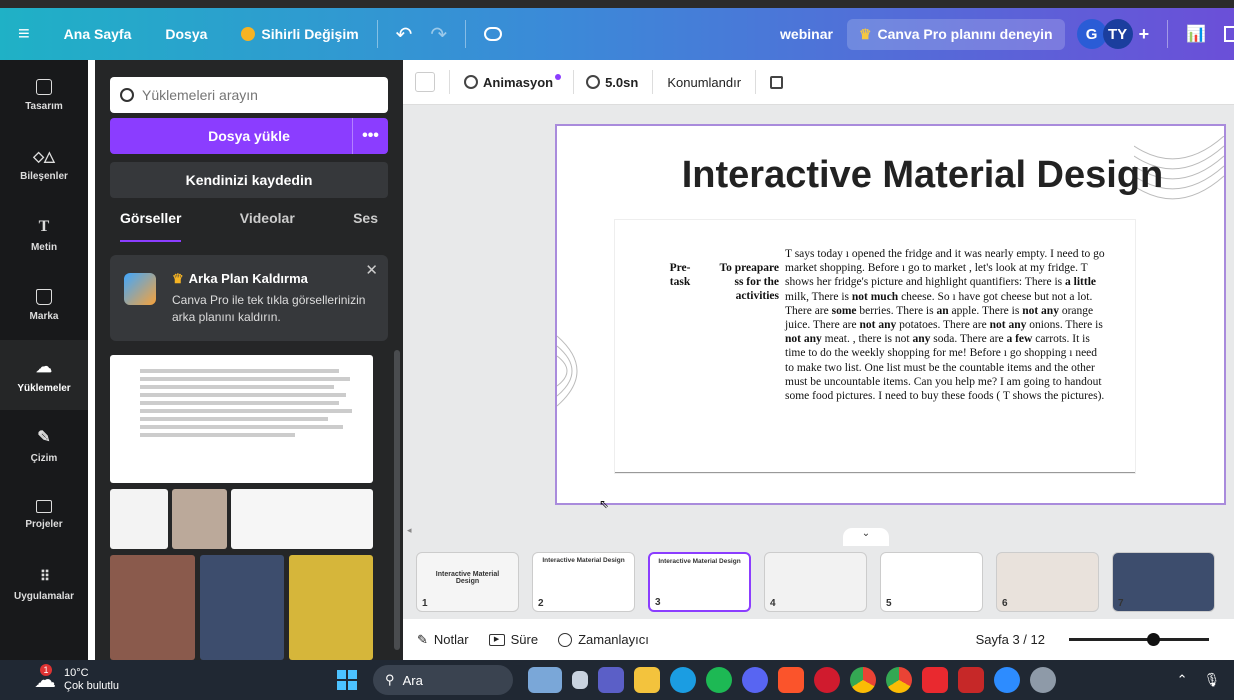 This screenshot has width=1234, height=700. I want to click on search-icon: ⚲, so click(390, 679).